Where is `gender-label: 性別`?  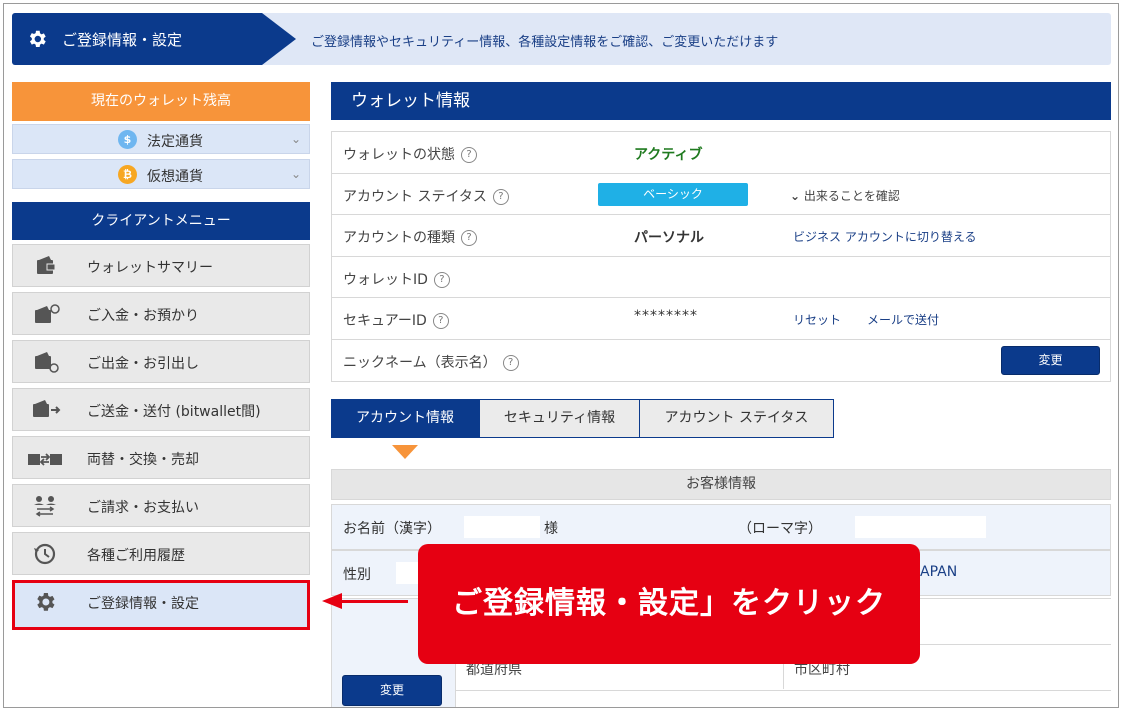 gender-label: 性別 is located at coordinates (357, 575).